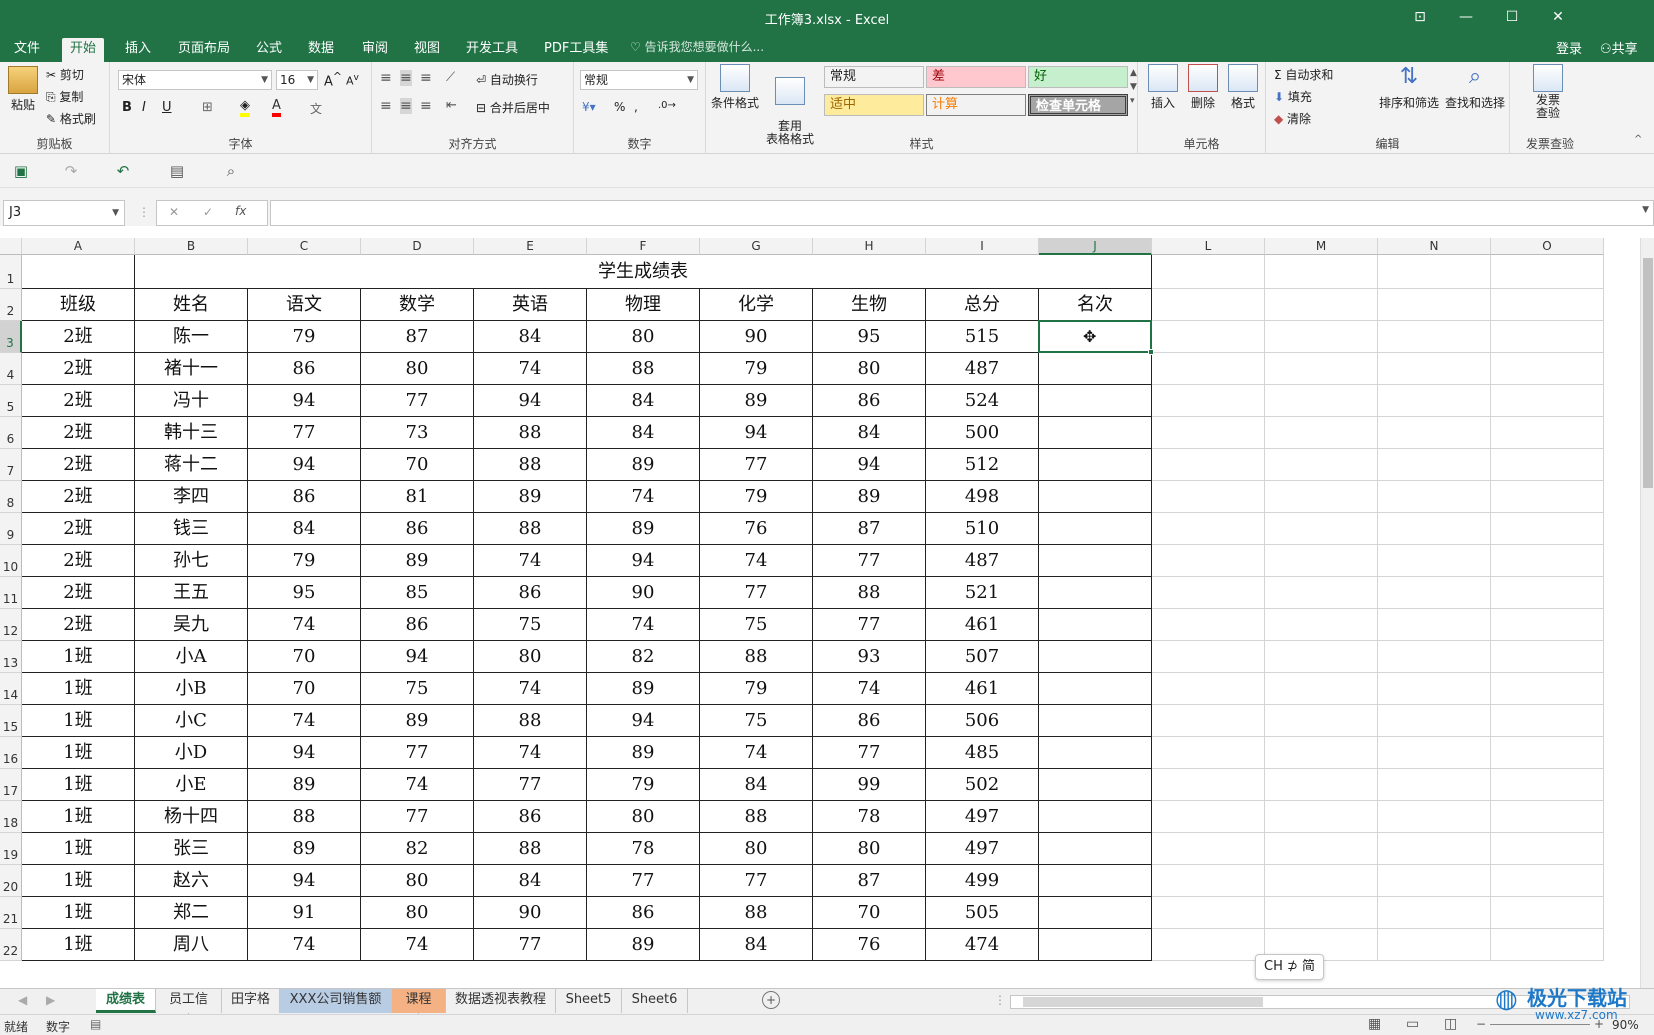 The height and width of the screenshot is (1035, 1654). Describe the element at coordinates (11, 497) in the screenshot. I see `row-header: 8` at that location.